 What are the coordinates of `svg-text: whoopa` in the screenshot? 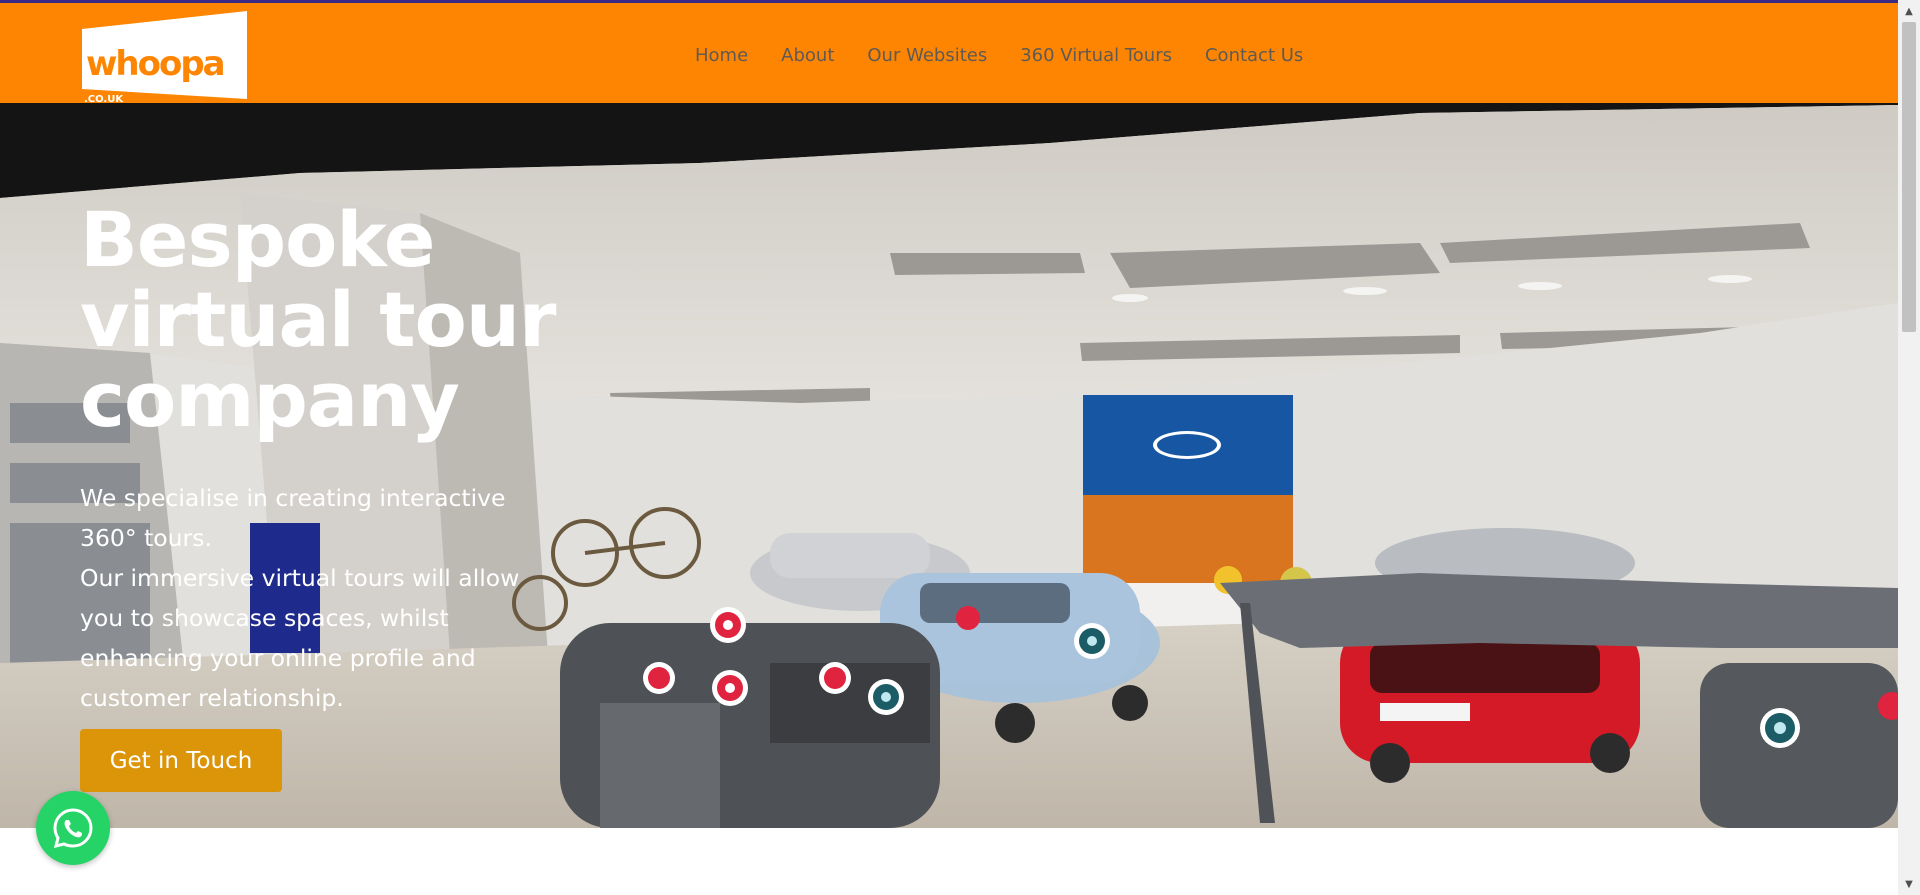 It's located at (155, 64).